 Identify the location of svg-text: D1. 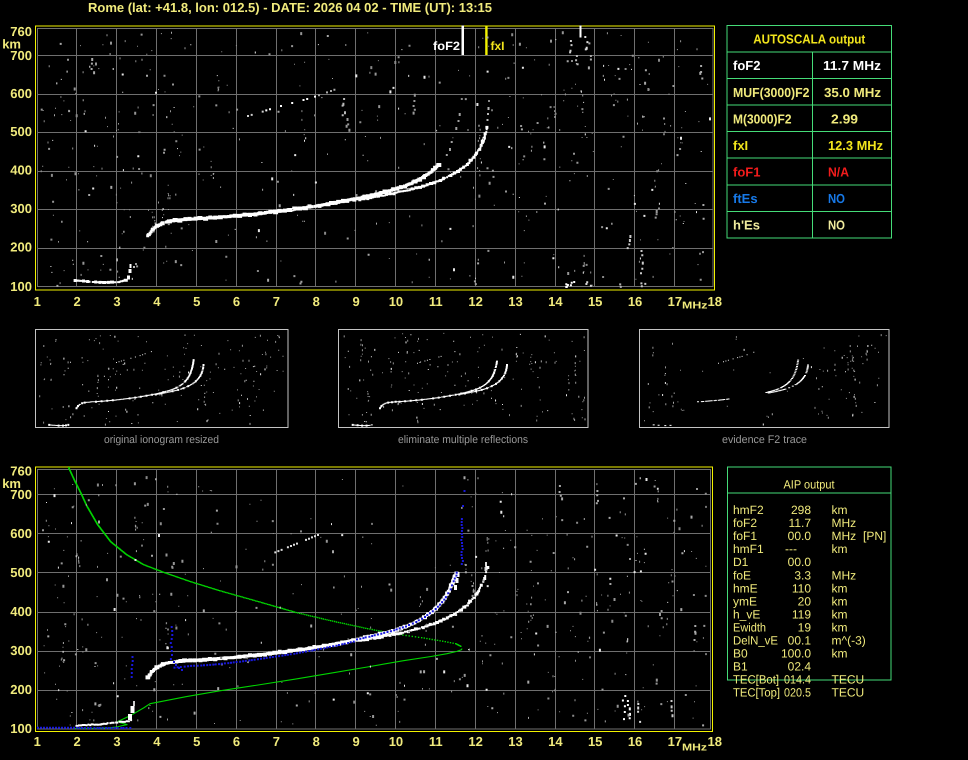
(741, 562).